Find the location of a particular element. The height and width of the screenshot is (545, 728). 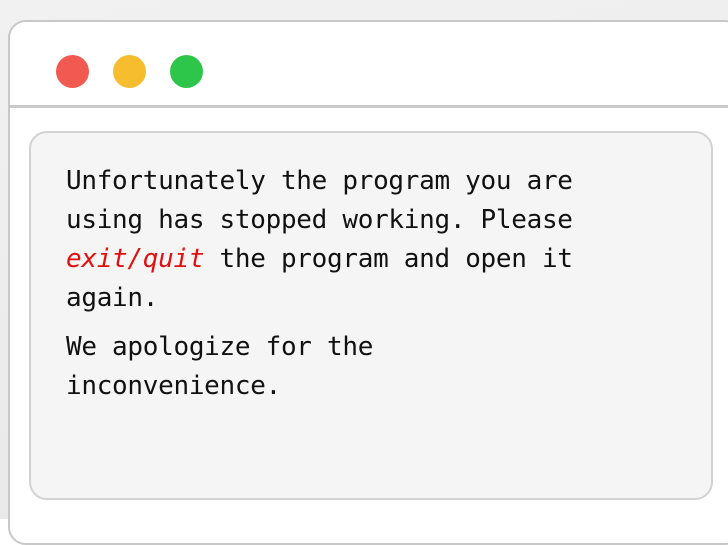

close-button is located at coordinates (72, 71).